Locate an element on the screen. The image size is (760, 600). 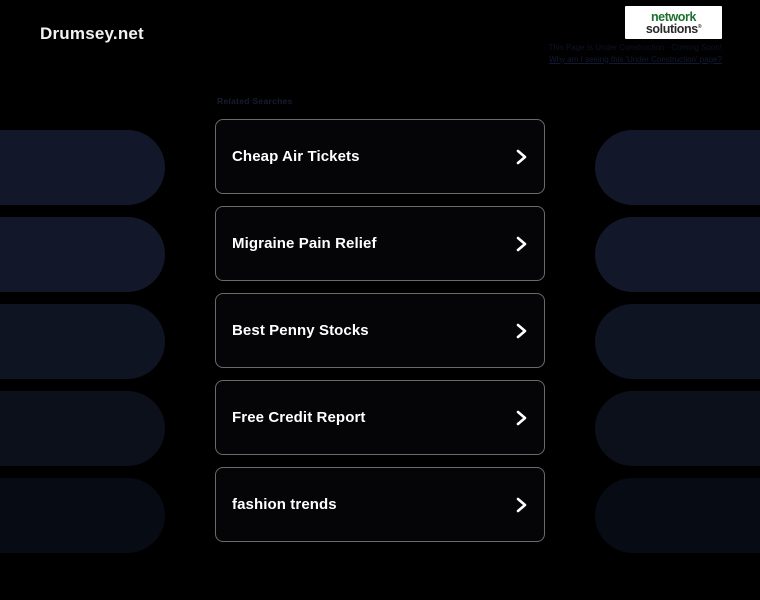
related-search-card: Cheap Air Tickets is located at coordinates (380, 156).